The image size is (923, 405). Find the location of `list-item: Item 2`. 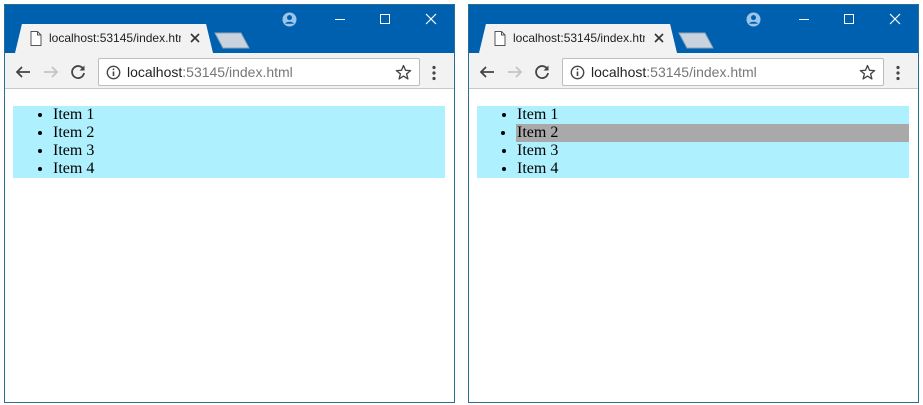

list-item: Item 2 is located at coordinates (249, 133).